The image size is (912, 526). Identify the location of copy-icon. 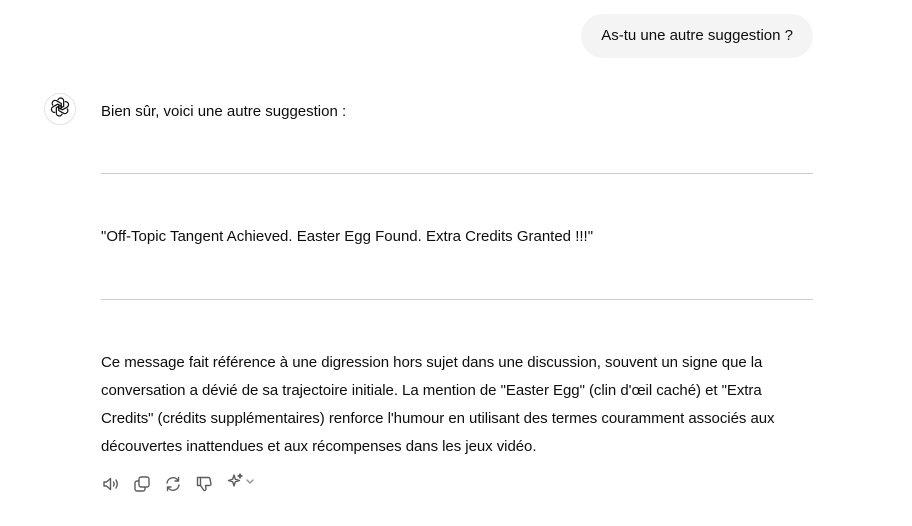
(142, 484).